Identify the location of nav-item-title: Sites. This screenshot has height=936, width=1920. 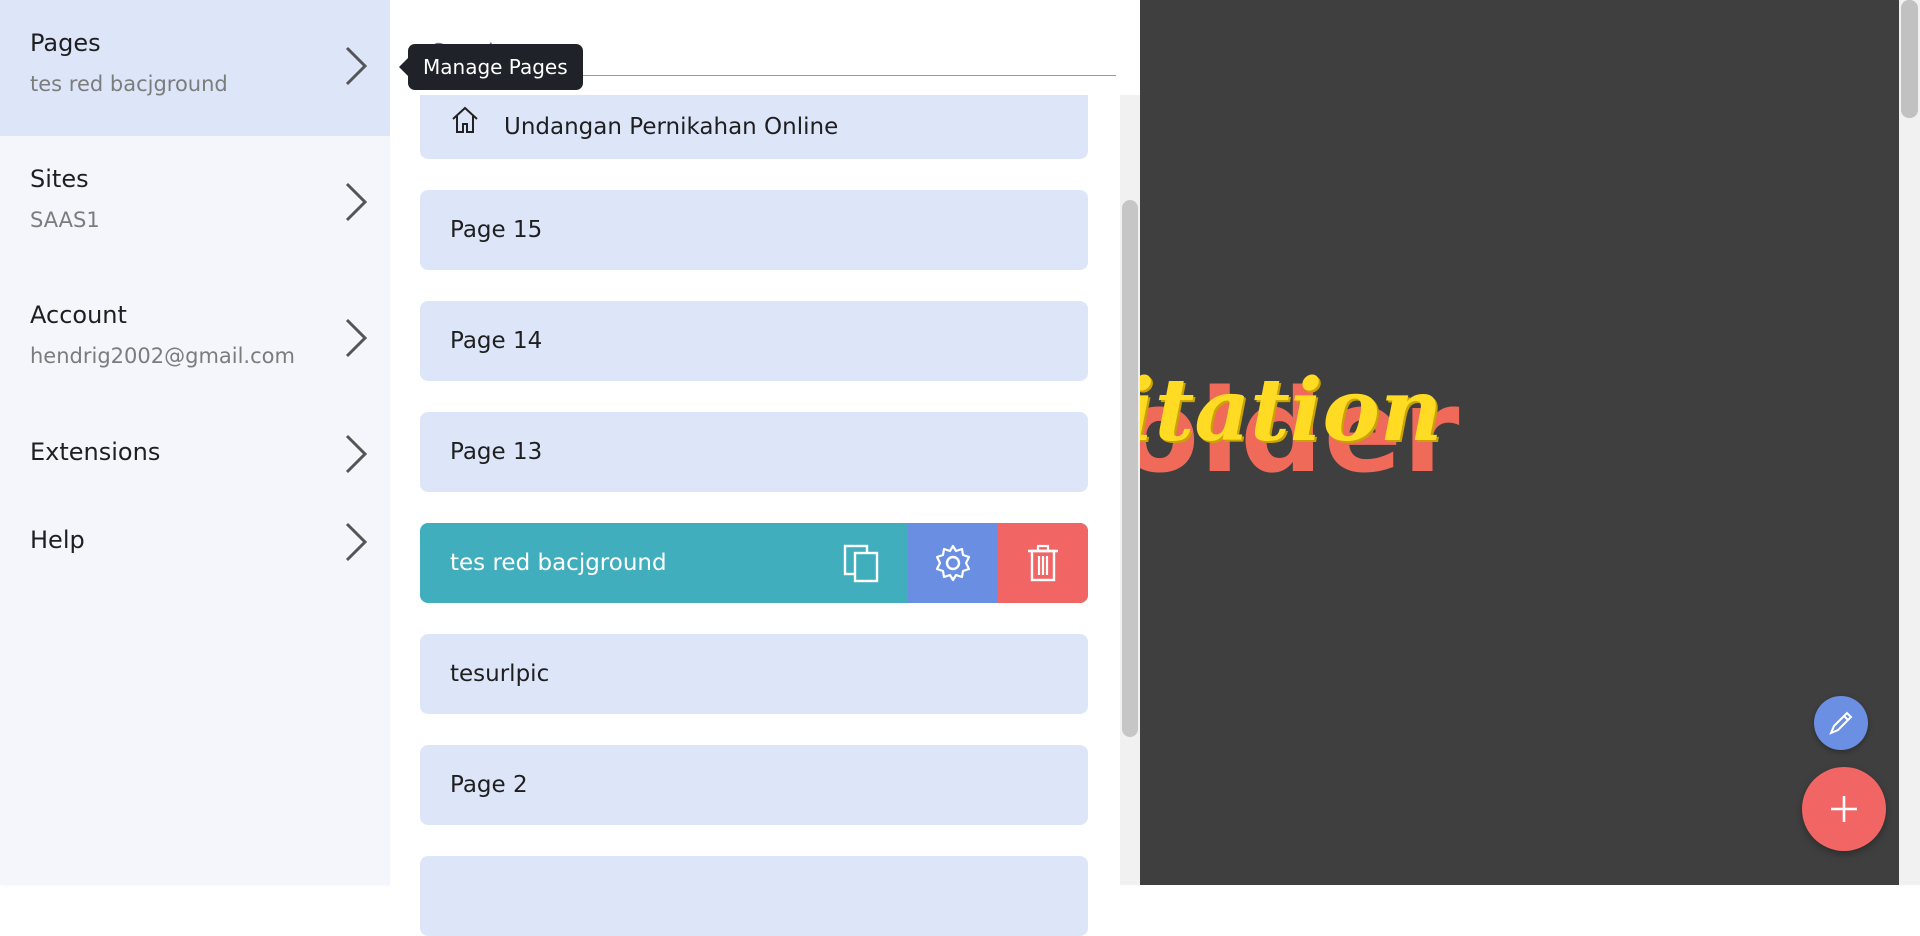
(59, 179).